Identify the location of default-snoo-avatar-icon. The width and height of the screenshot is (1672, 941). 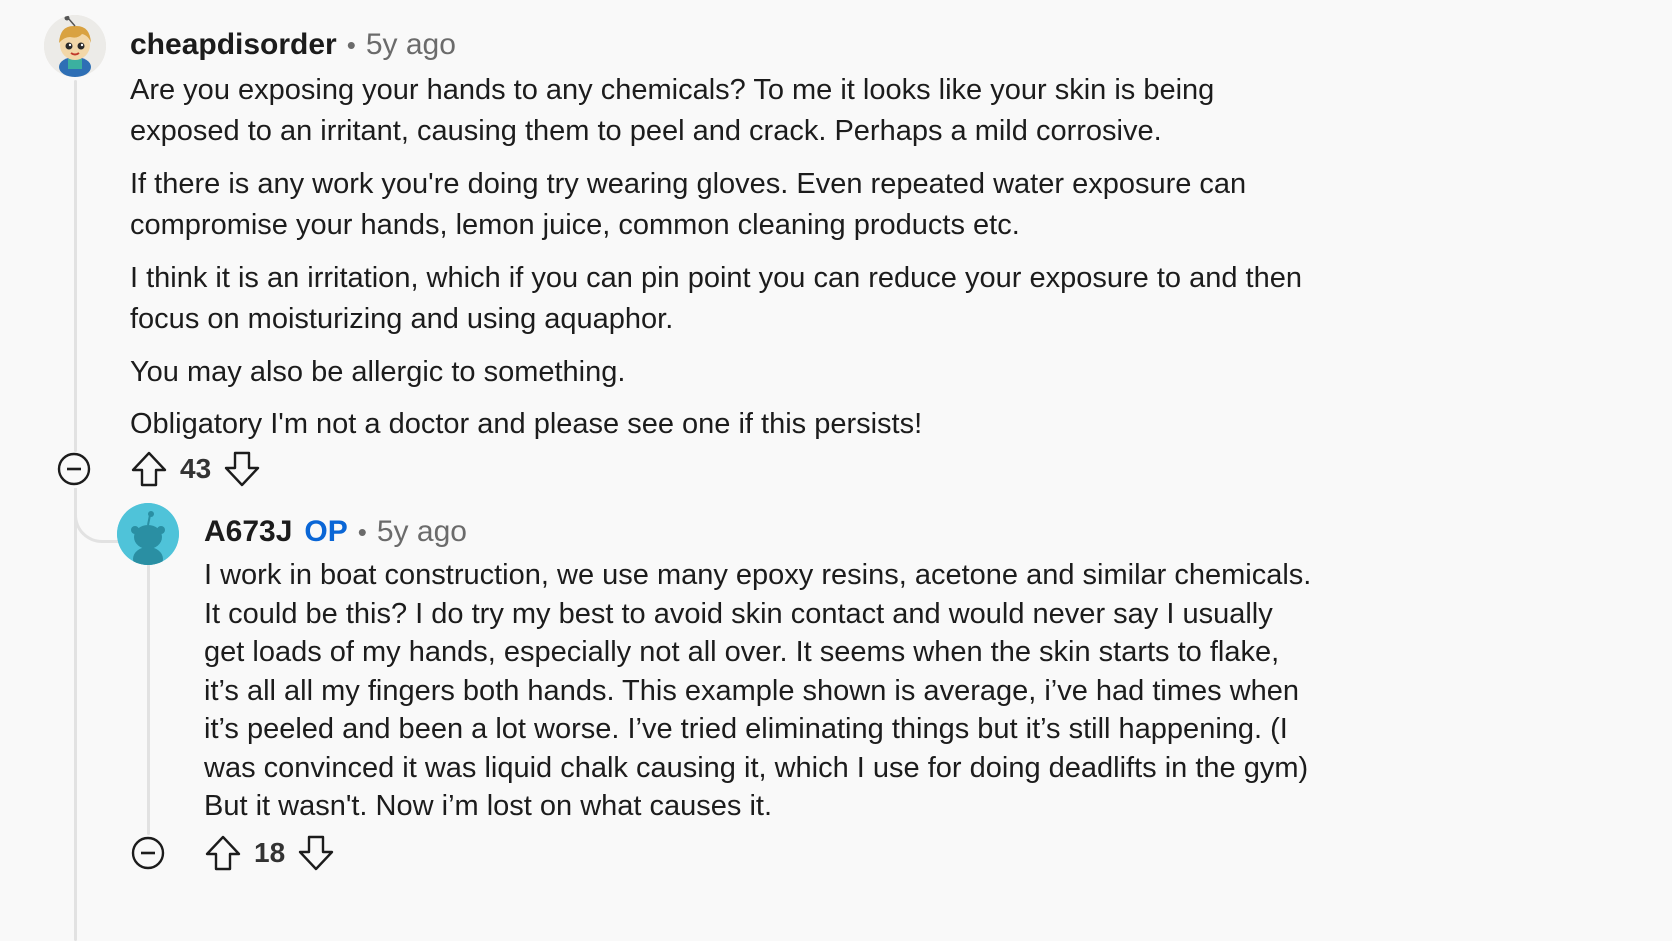
(148, 534).